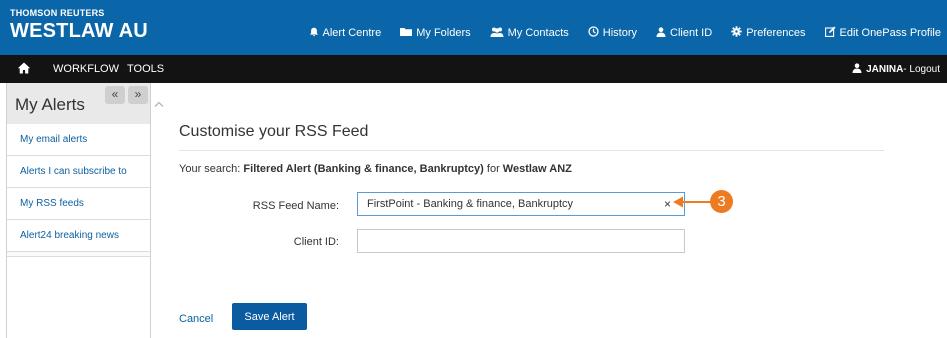 The height and width of the screenshot is (338, 947). What do you see at coordinates (521, 204) in the screenshot?
I see `rss-feed-name-input` at bounding box center [521, 204].